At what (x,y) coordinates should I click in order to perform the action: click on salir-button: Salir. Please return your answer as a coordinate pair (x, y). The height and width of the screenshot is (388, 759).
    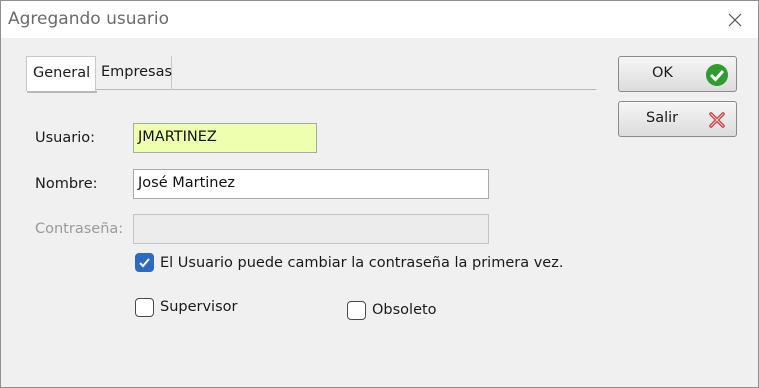
    Looking at the image, I should click on (677, 119).